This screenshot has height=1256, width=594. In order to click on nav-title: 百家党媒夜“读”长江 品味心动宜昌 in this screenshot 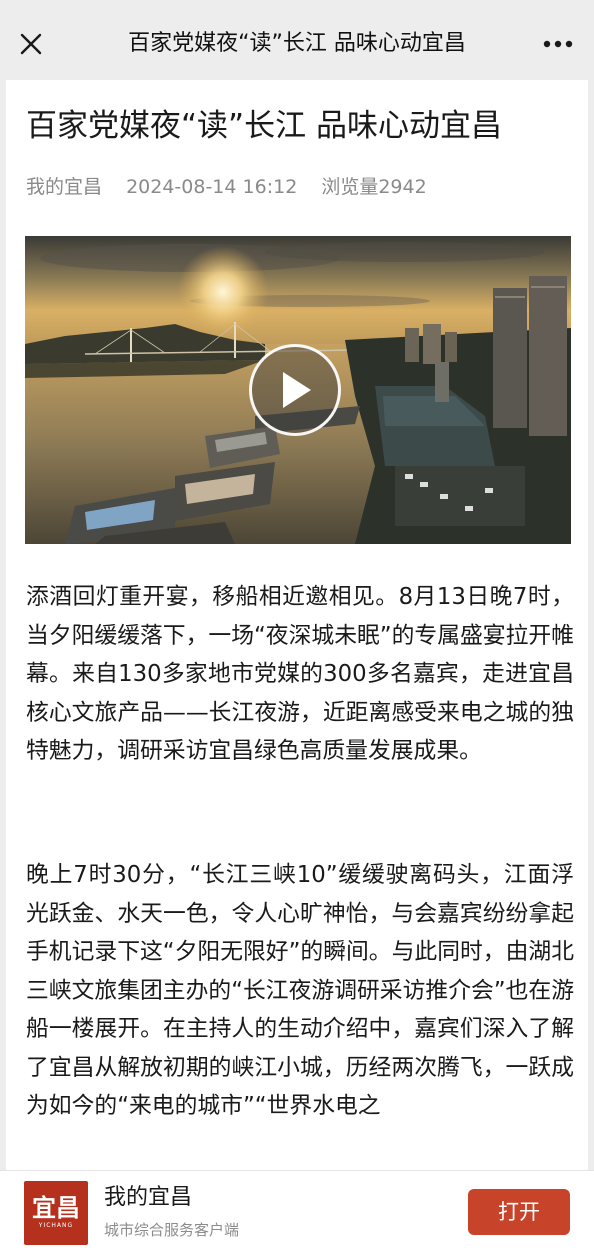, I will do `click(297, 43)`.